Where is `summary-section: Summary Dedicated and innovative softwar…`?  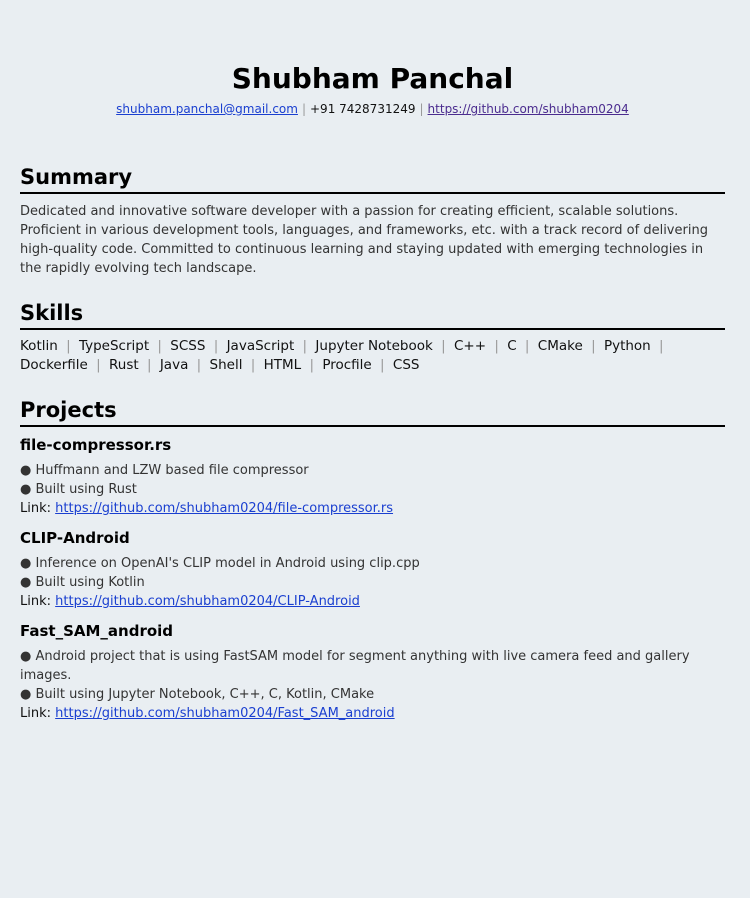 summary-section: Summary Dedicated and innovative softwar… is located at coordinates (372, 221).